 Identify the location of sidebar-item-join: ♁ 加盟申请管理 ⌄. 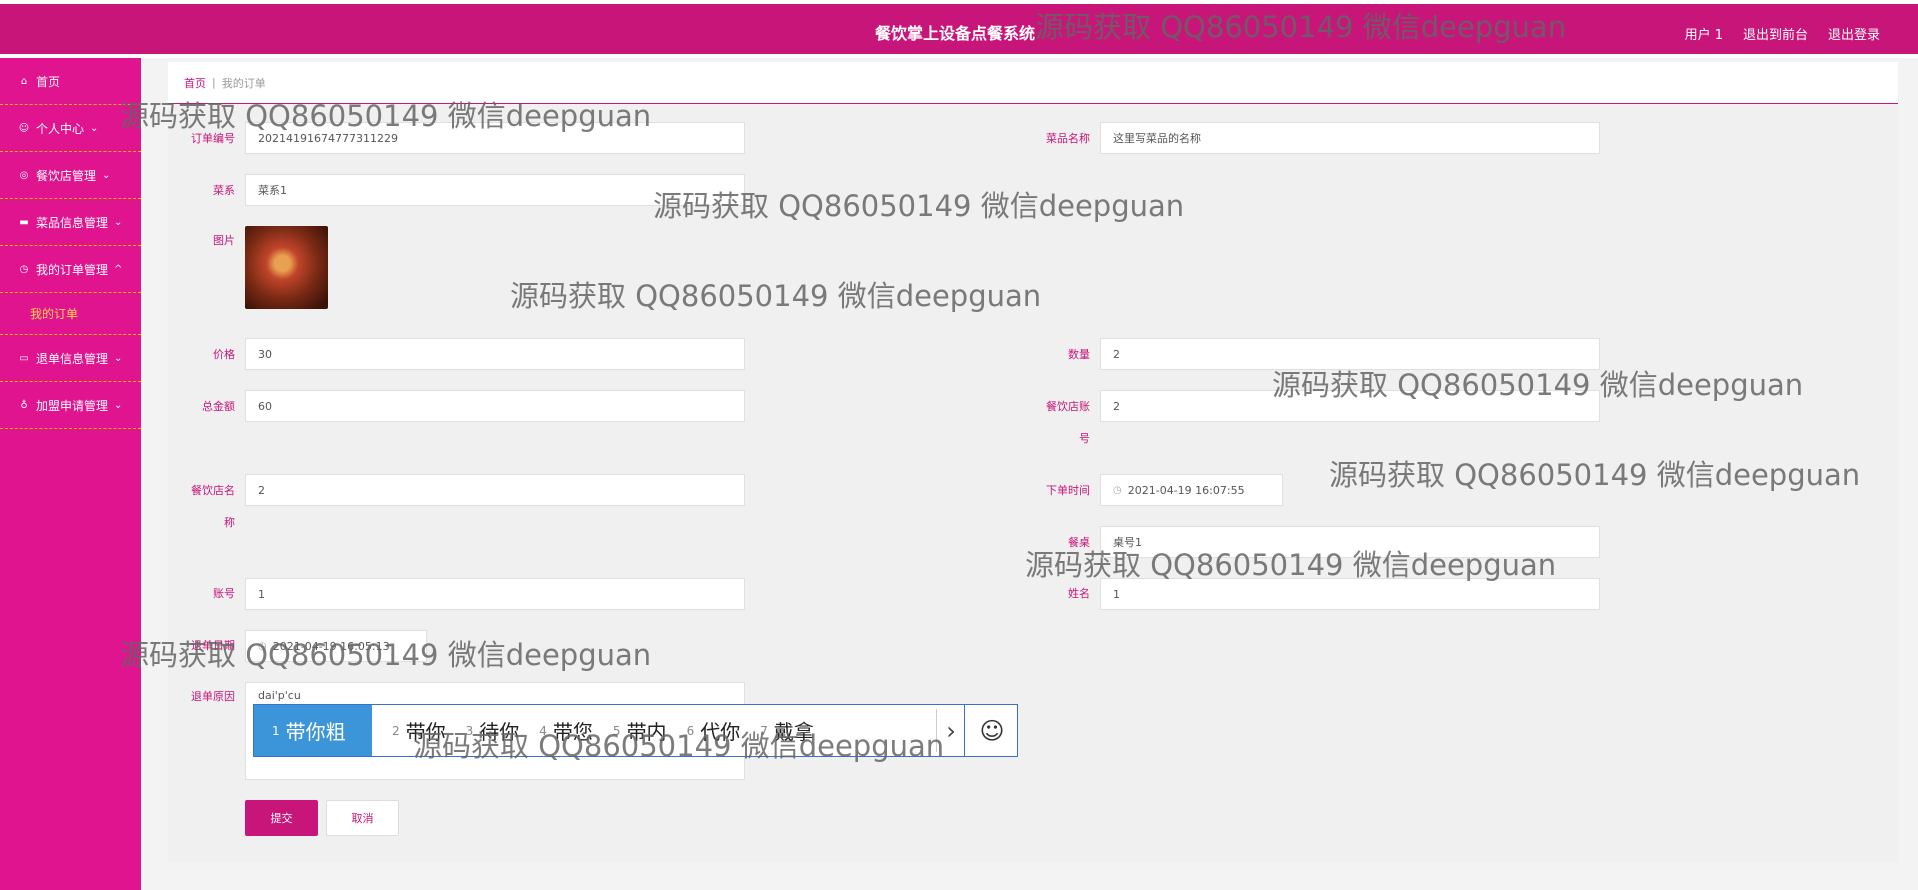
(70, 405).